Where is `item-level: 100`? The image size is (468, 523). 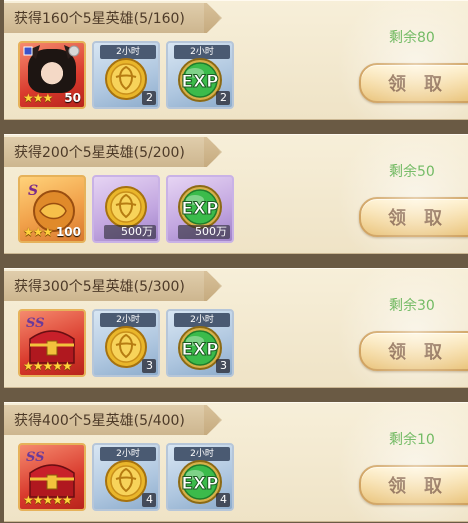
item-level: 100 is located at coordinates (68, 232).